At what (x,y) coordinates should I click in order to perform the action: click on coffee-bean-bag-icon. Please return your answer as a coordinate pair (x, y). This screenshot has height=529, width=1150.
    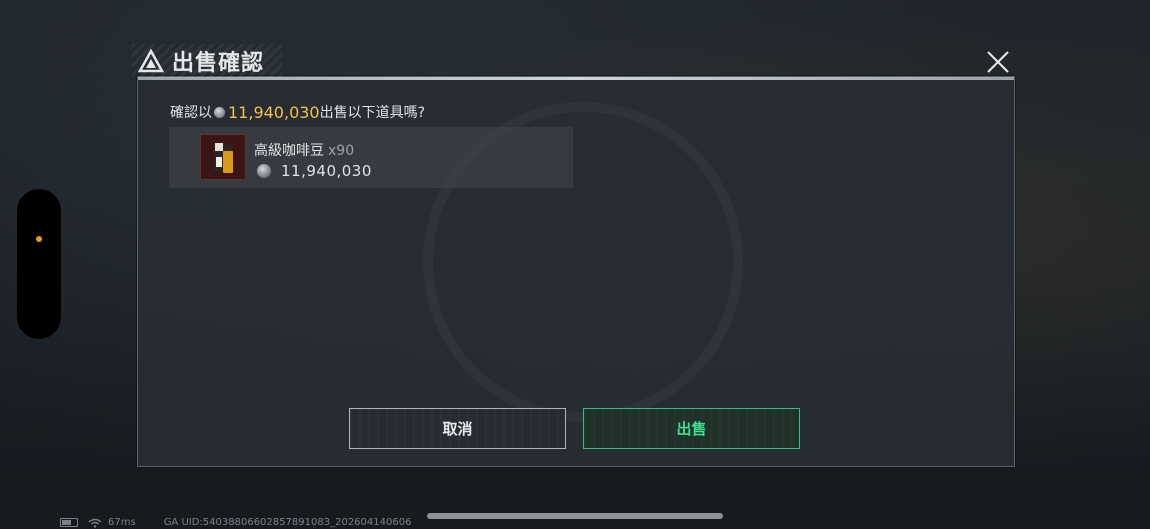
    Looking at the image, I should click on (223, 157).